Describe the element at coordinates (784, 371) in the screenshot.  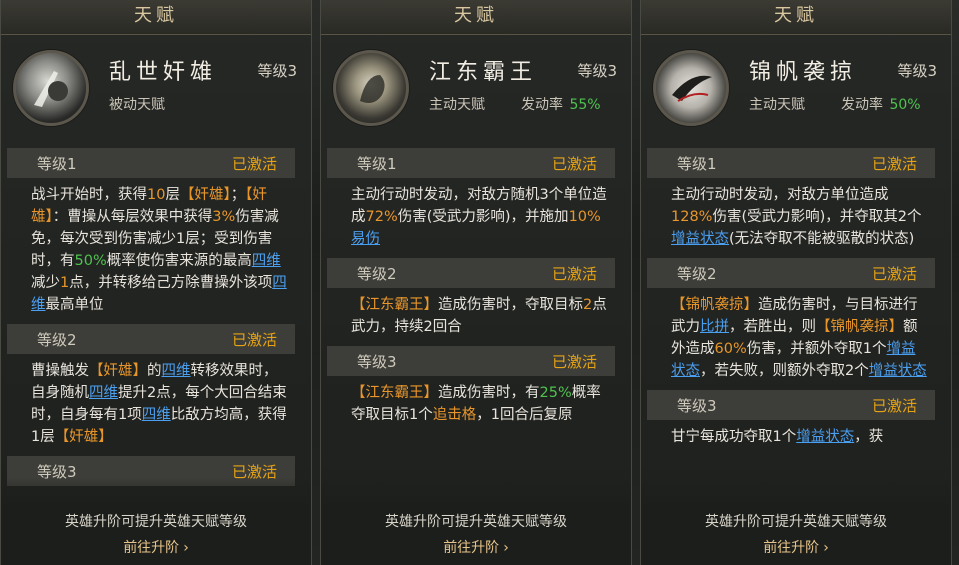
I see `text-segment: ，若失败，则额外夺取2个` at that location.